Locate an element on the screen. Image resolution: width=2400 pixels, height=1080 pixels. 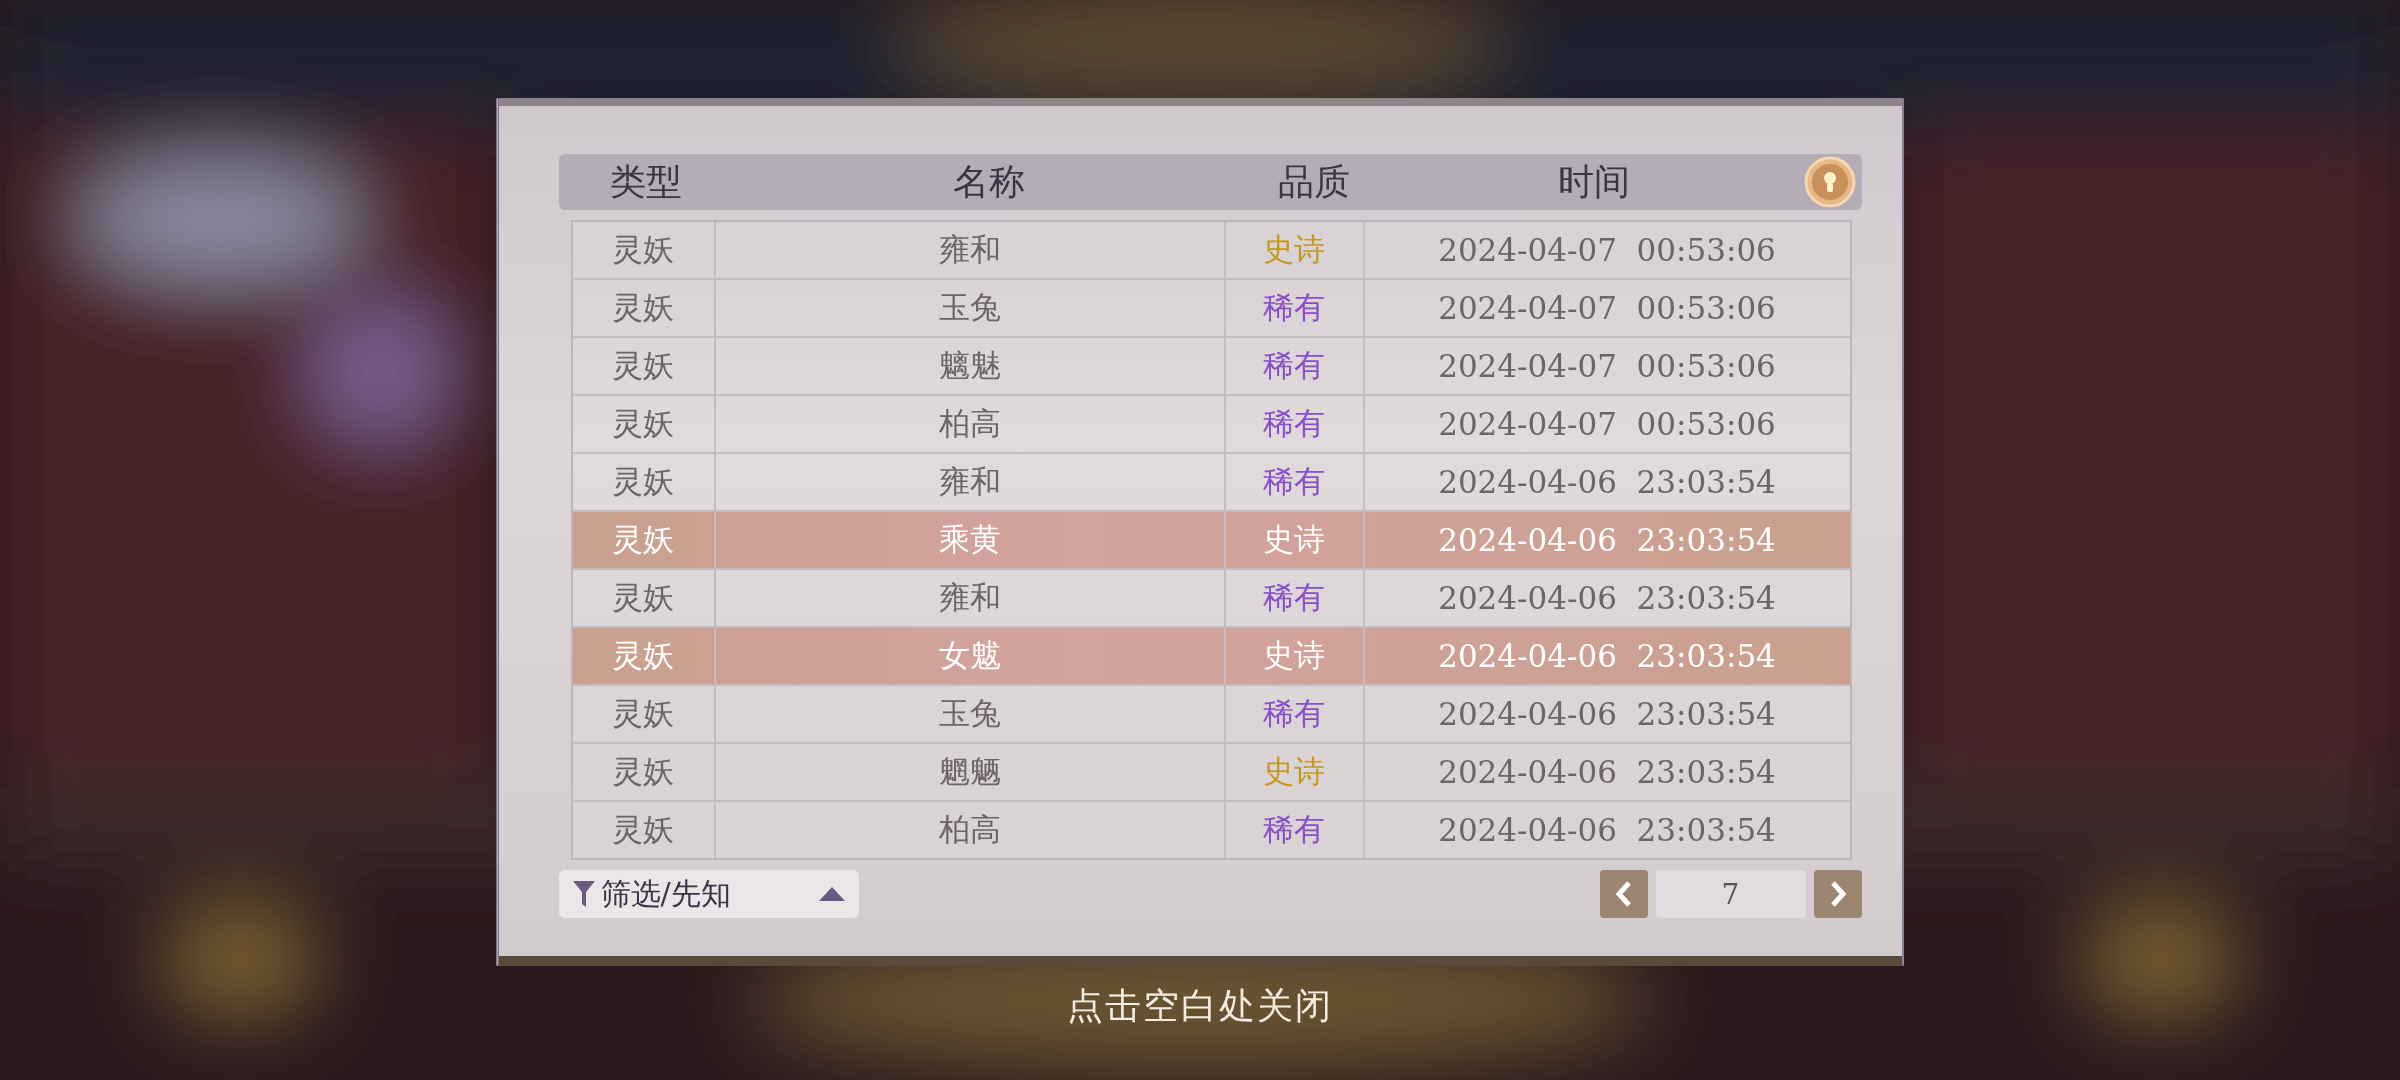
next-page-button is located at coordinates (1837, 894).